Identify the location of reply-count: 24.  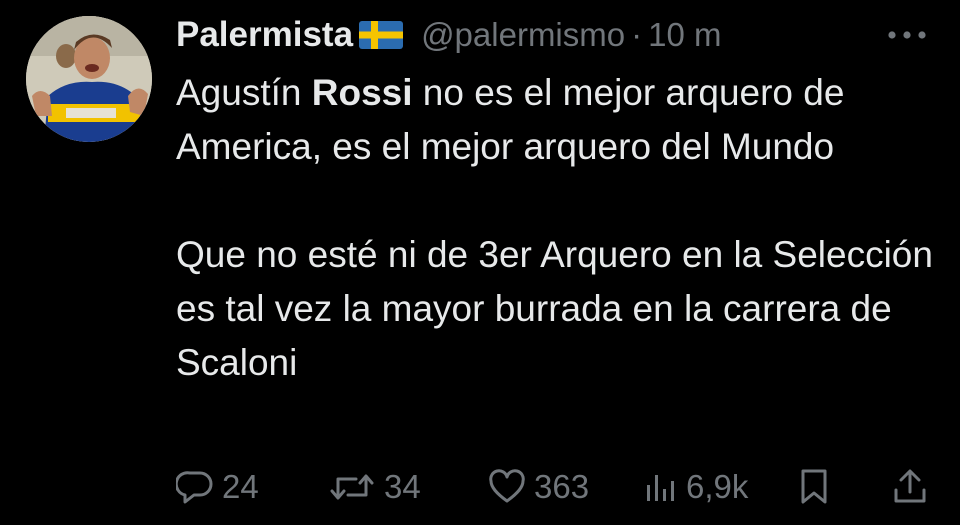
(240, 486).